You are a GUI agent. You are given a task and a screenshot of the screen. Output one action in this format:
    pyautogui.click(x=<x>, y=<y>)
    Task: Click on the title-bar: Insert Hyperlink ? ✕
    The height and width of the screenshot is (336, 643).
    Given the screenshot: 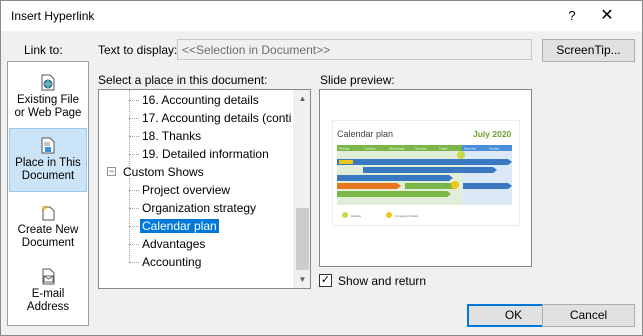 What is the action you would take?
    pyautogui.click(x=321, y=16)
    